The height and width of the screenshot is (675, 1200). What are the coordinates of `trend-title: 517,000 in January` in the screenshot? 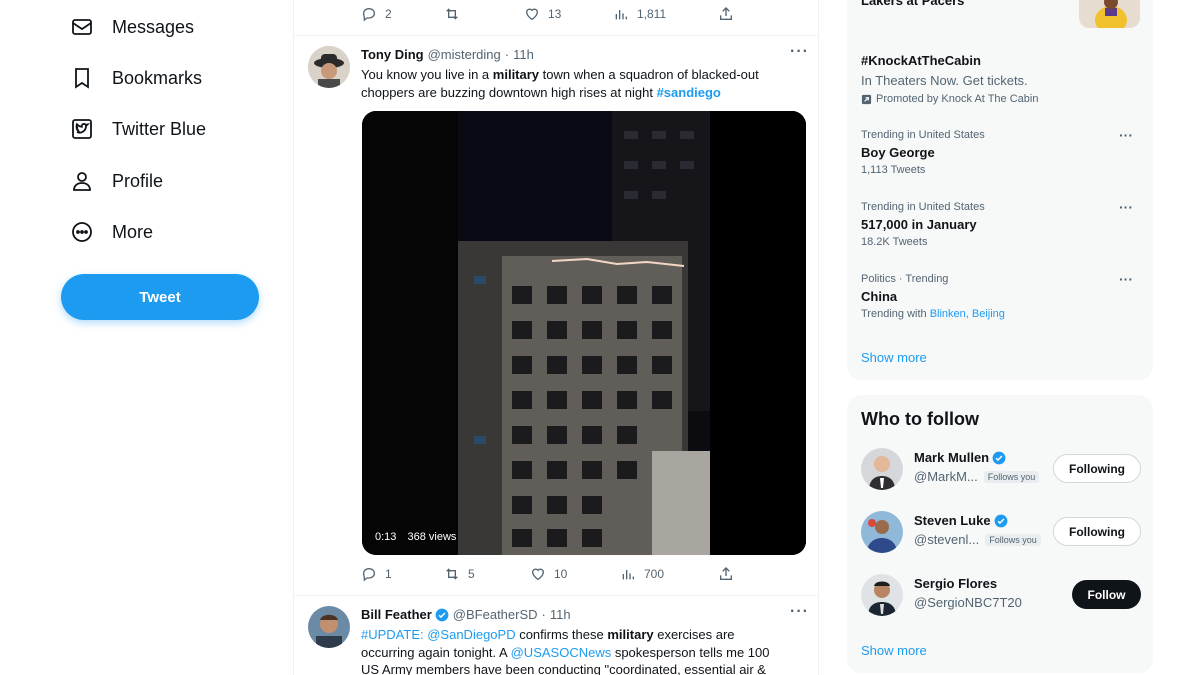 It's located at (919, 224).